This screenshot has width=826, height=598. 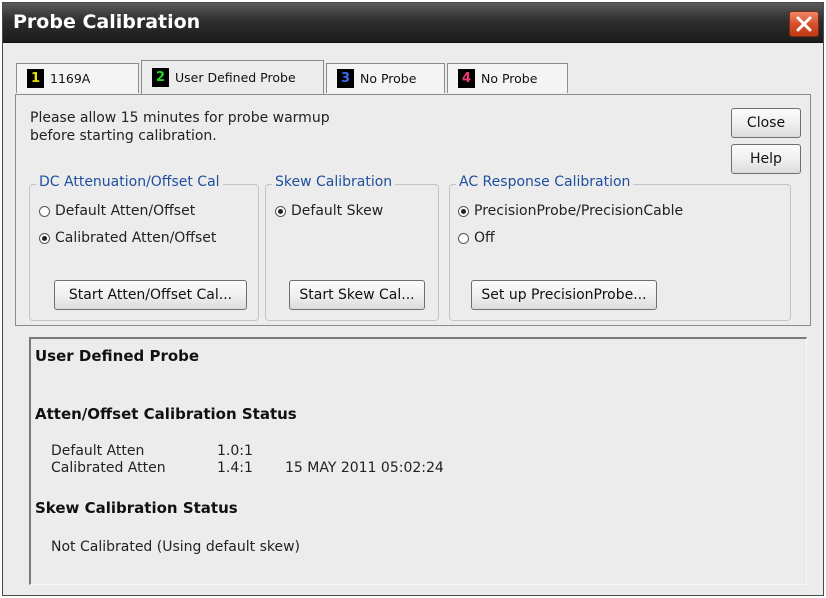 I want to click on radio-precisionprobe-precisioncable: PrecisionProbe/PrecisionCable, so click(x=570, y=211).